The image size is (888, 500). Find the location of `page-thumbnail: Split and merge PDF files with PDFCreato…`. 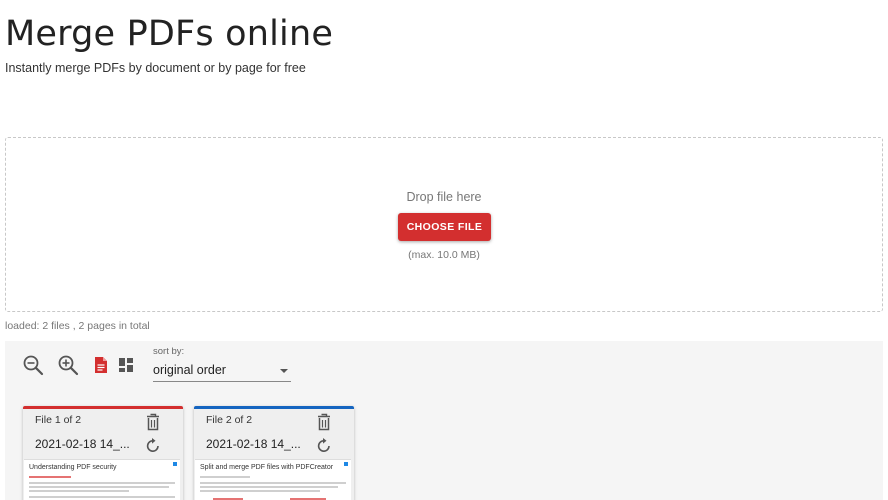

page-thumbnail: Split and merge PDF files with PDFCreato… is located at coordinates (273, 479).